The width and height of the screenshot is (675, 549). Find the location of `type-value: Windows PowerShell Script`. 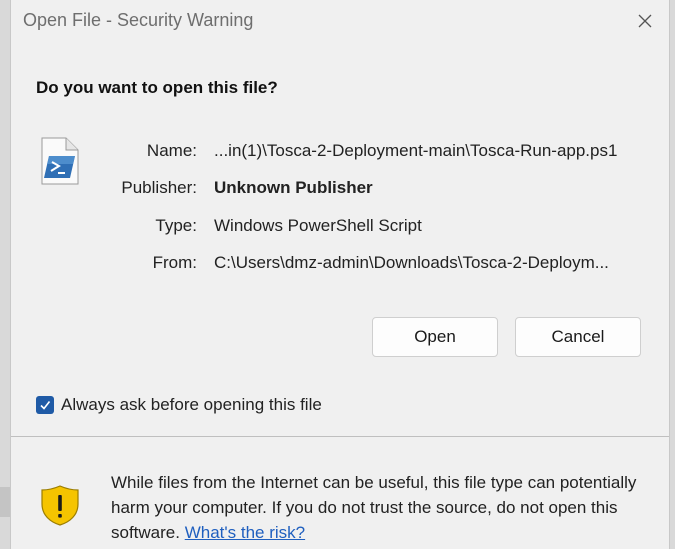

type-value: Windows PowerShell Script is located at coordinates (318, 225).